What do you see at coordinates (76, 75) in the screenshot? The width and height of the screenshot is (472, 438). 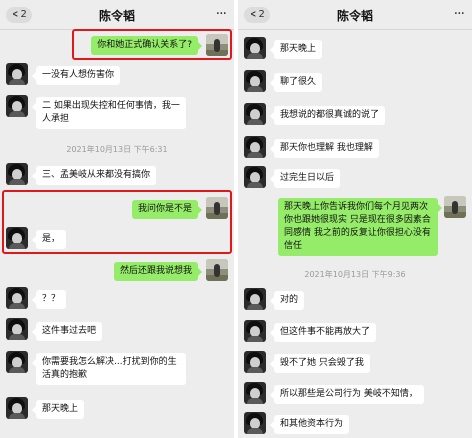 I see `message-bubble-incoming: 一没有人想伤害你` at bounding box center [76, 75].